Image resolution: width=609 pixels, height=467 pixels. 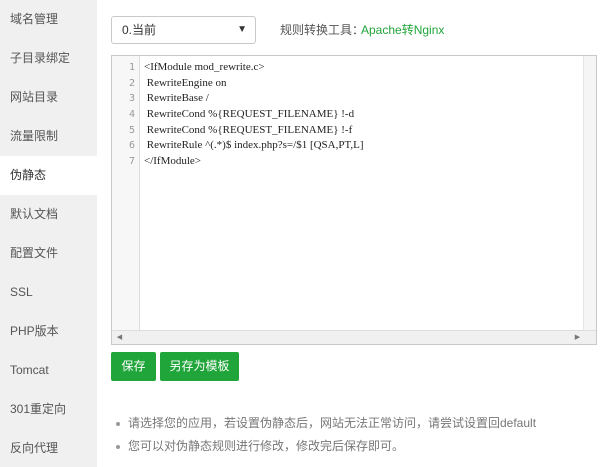 I want to click on scroll-left-icon: ◀, so click(x=119, y=337).